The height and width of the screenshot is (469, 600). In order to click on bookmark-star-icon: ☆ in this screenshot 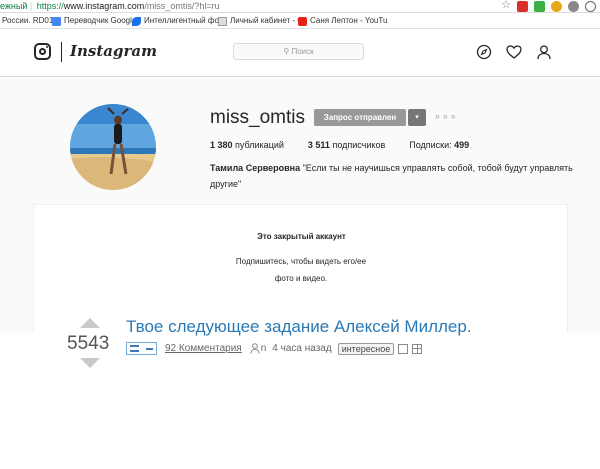, I will do `click(506, 6)`.